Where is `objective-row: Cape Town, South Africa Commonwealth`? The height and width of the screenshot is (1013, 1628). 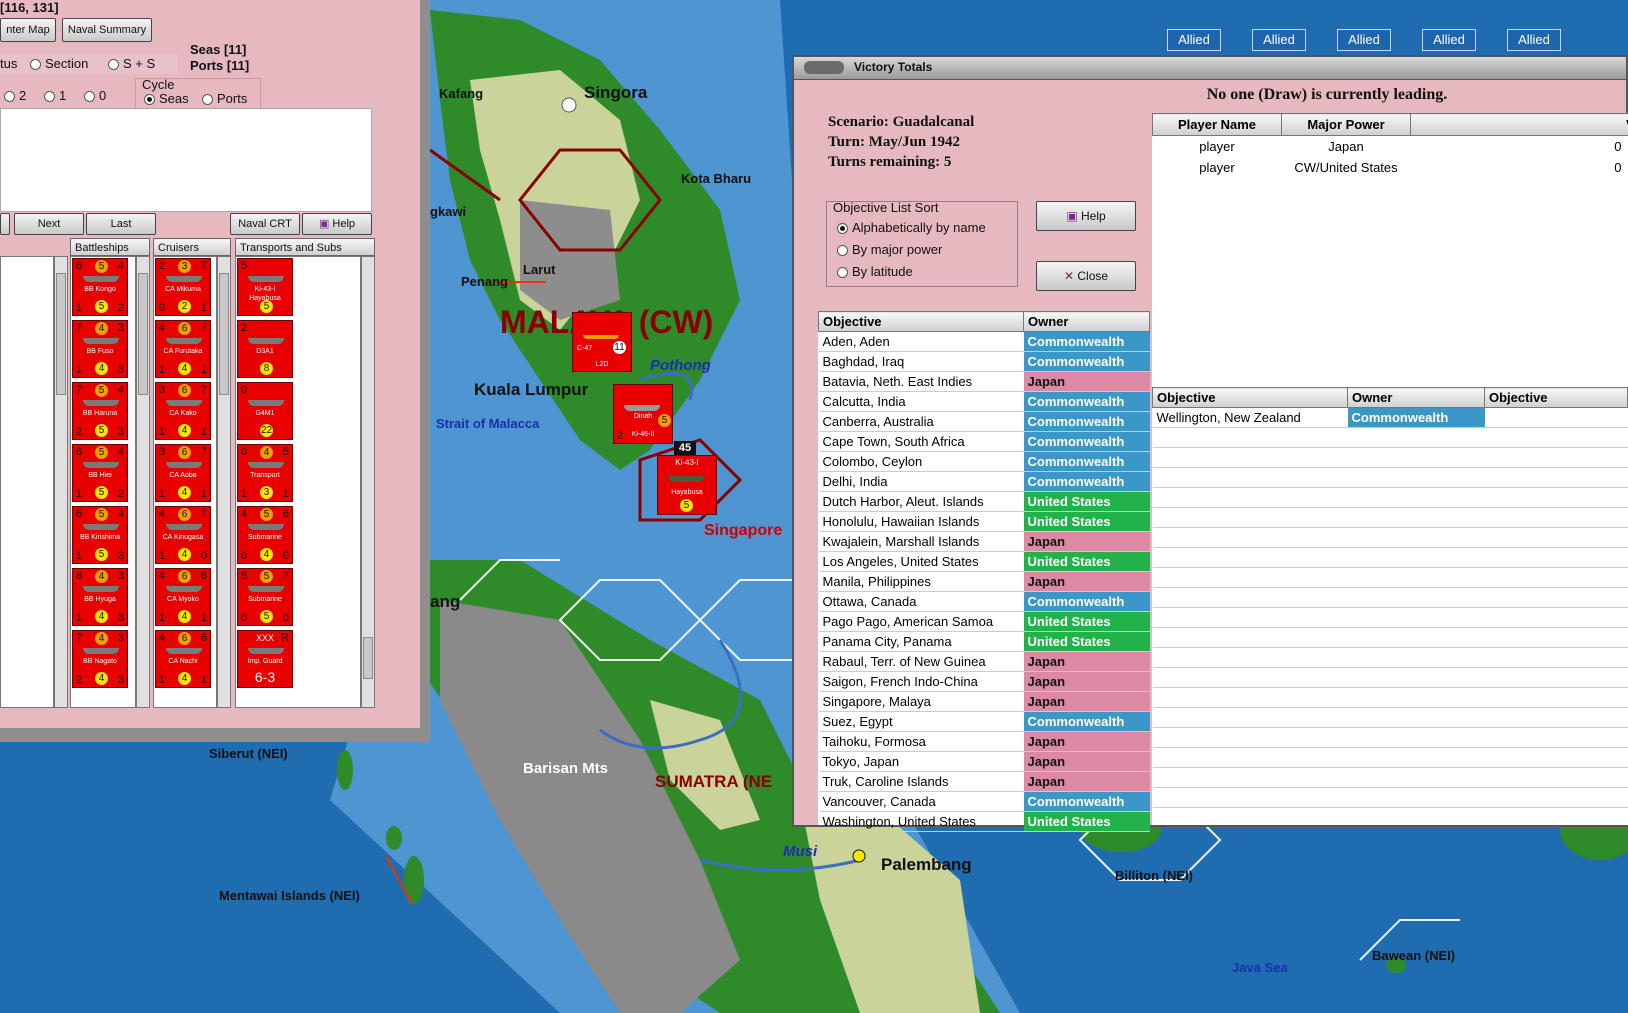 objective-row: Cape Town, South Africa Commonwealth is located at coordinates (984, 441).